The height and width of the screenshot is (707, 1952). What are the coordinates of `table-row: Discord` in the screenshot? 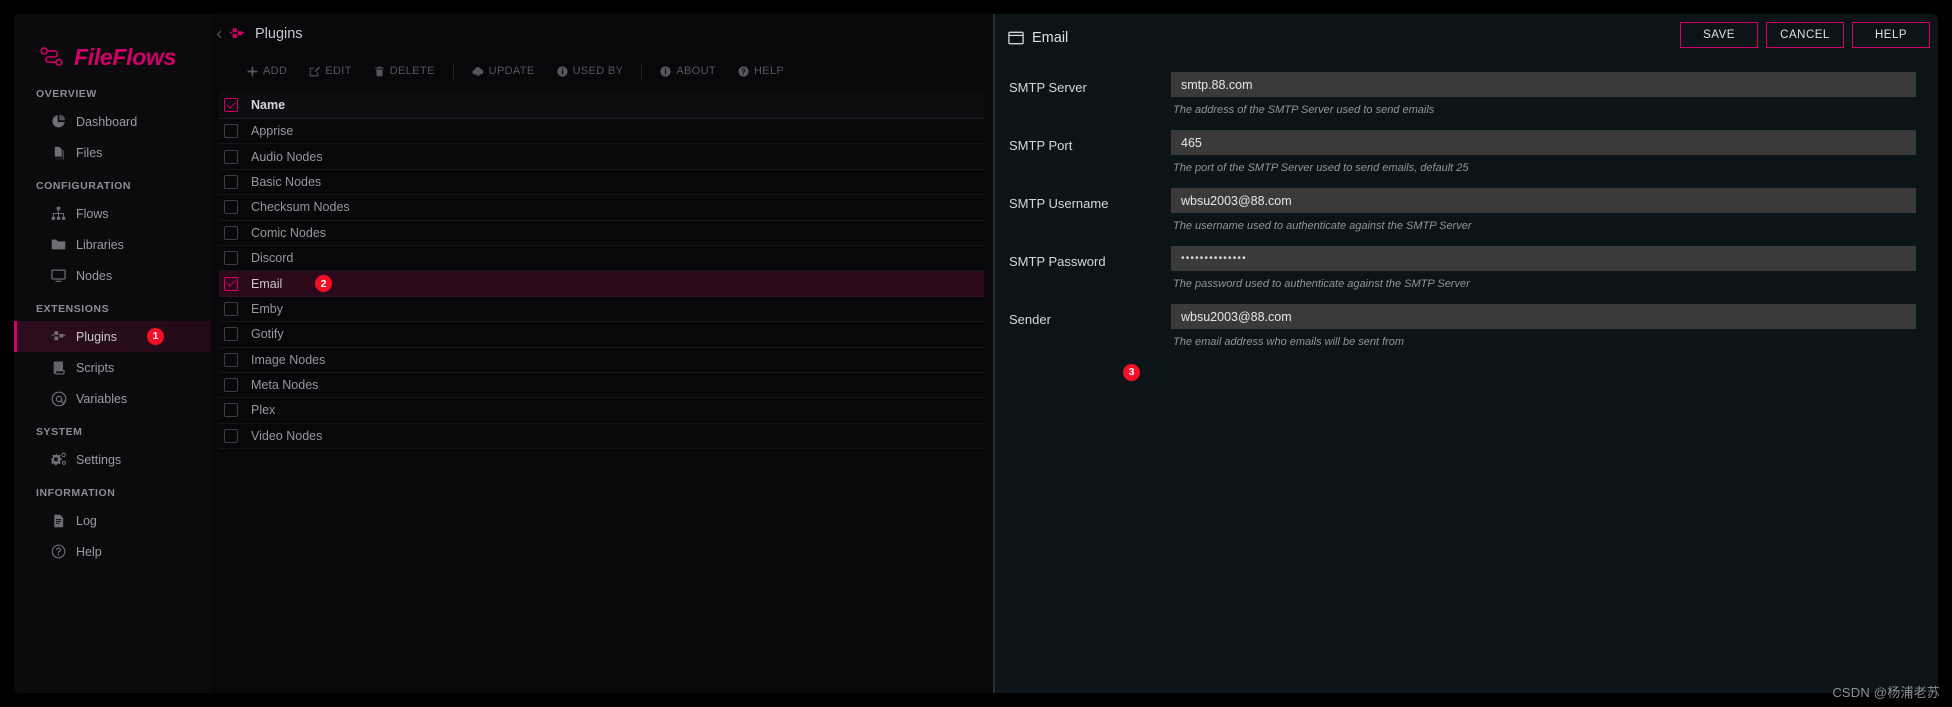 It's located at (601, 259).